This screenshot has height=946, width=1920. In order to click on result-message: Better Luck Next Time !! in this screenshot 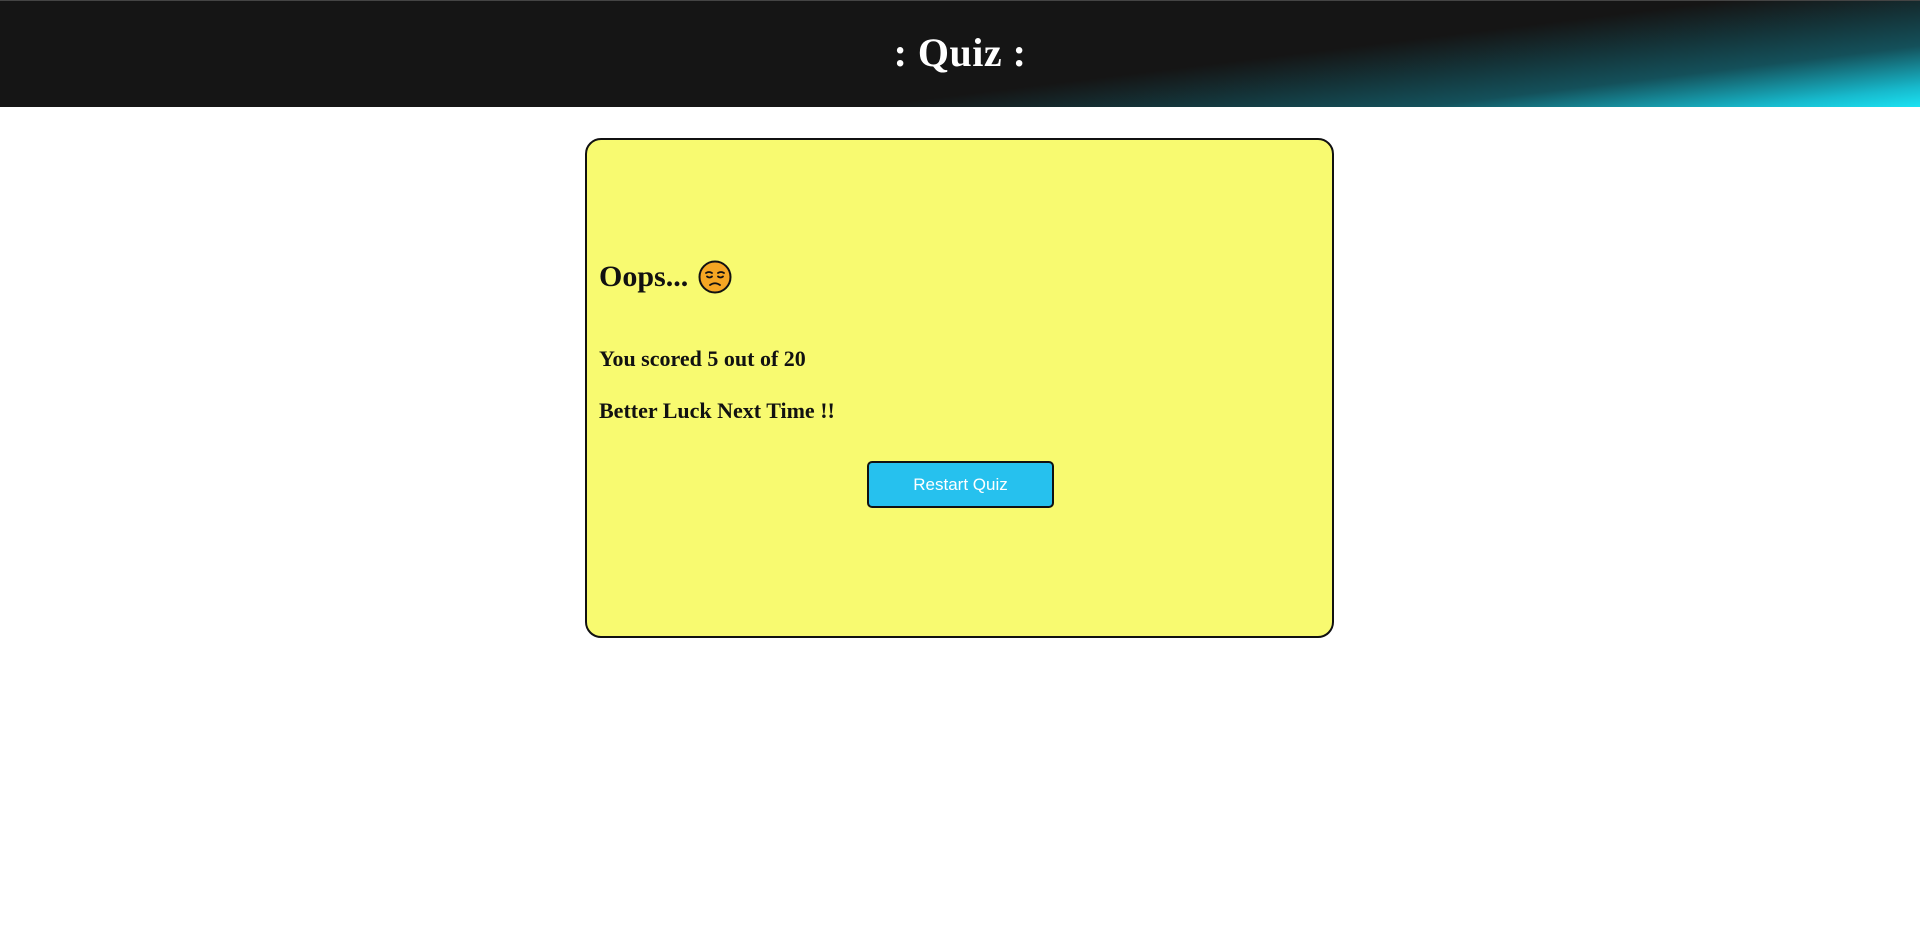, I will do `click(717, 410)`.